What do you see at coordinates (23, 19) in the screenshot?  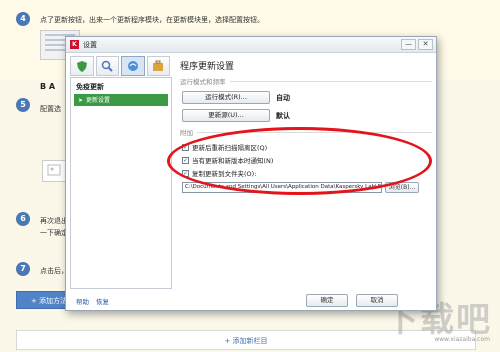 I see `step-4-number: 4` at bounding box center [23, 19].